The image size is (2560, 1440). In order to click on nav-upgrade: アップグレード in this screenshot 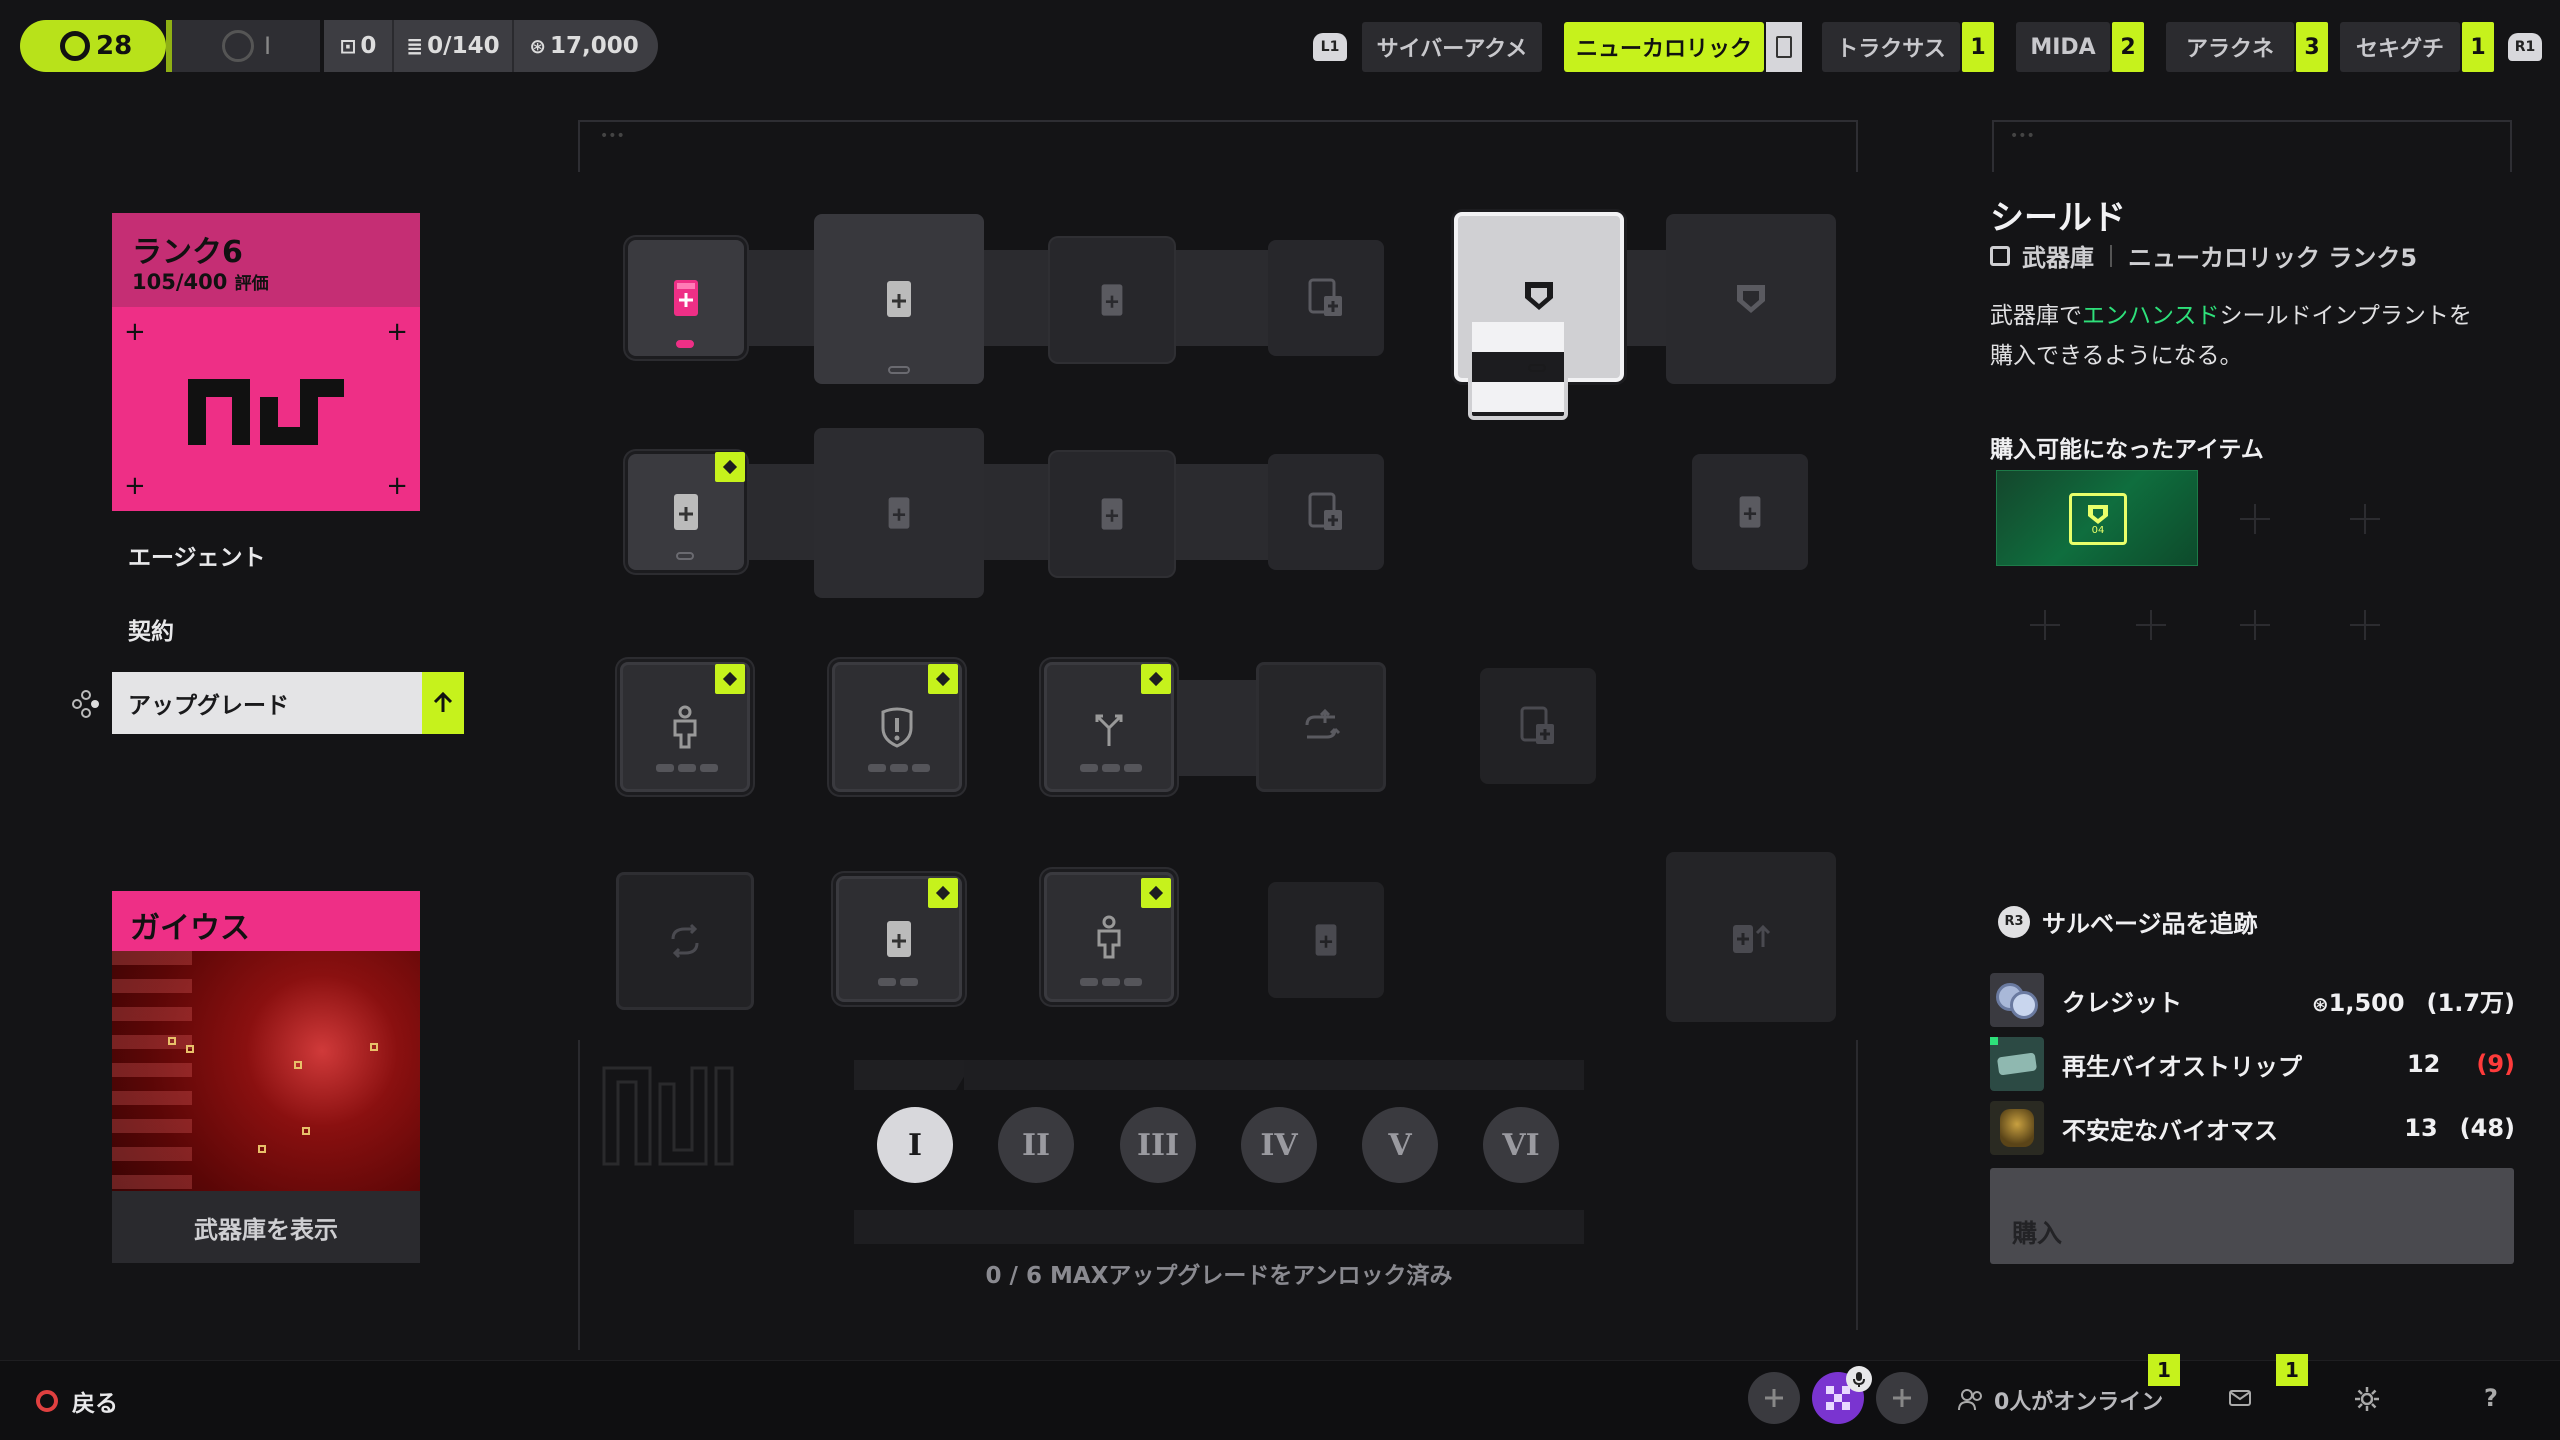, I will do `click(267, 703)`.